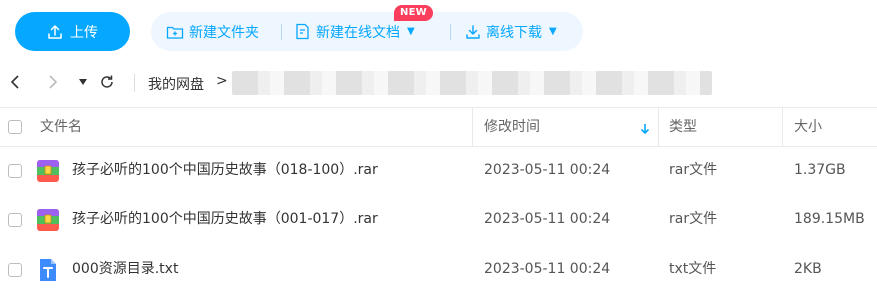  Describe the element at coordinates (645, 129) in the screenshot. I see `sort-descending-icon` at that location.